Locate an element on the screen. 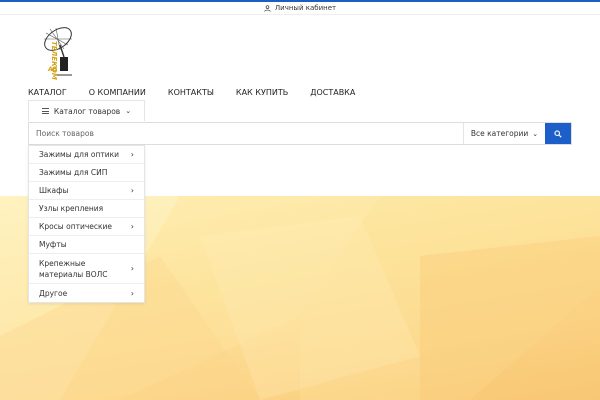 The width and height of the screenshot is (600, 400). search-icon is located at coordinates (558, 133).